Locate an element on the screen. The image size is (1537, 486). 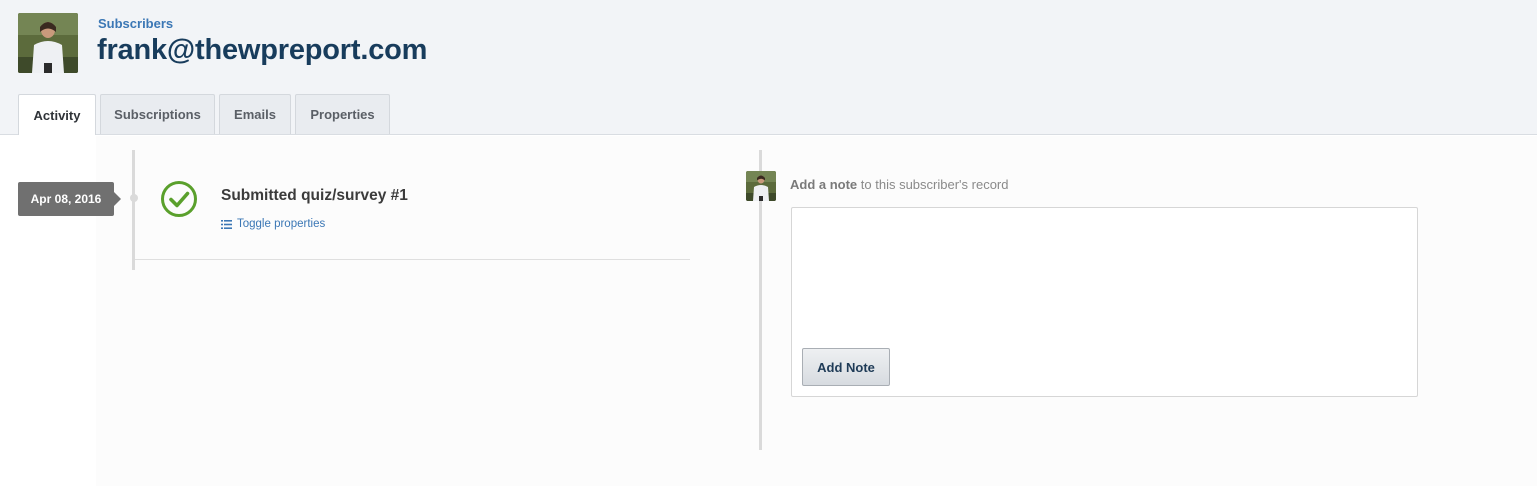
breadcrumb-subscribers: Subscribers is located at coordinates (135, 23).